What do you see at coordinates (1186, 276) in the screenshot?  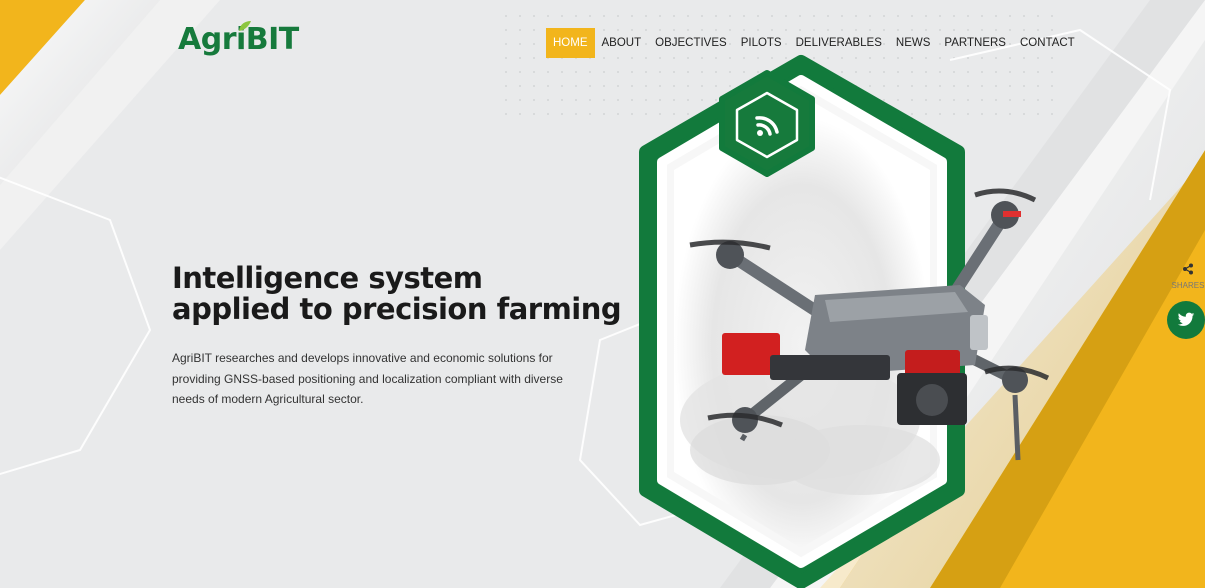 I see `share-counter: SHARES` at bounding box center [1186, 276].